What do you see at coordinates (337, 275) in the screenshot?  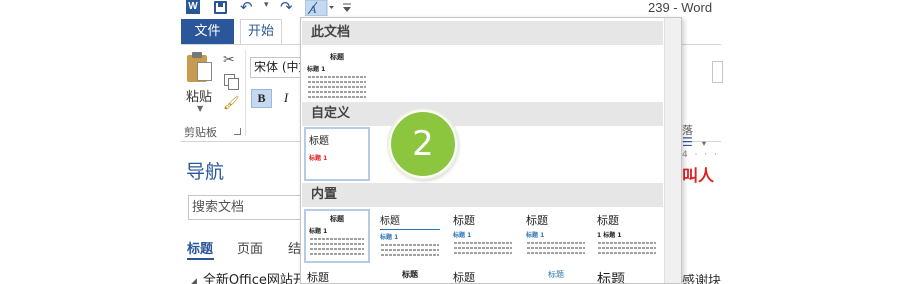 I see `style-thumb-builtin-6: 标题` at bounding box center [337, 275].